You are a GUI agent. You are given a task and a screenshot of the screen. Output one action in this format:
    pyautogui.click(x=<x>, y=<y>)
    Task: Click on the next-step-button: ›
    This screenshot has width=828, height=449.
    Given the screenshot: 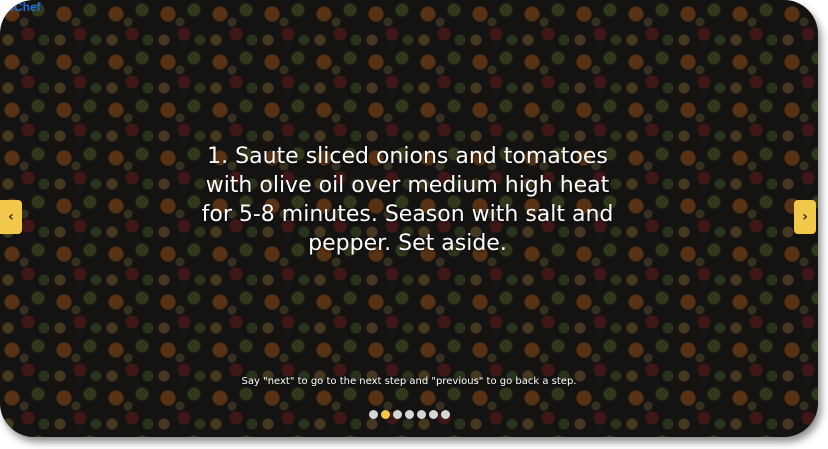 What is the action you would take?
    pyautogui.click(x=805, y=217)
    